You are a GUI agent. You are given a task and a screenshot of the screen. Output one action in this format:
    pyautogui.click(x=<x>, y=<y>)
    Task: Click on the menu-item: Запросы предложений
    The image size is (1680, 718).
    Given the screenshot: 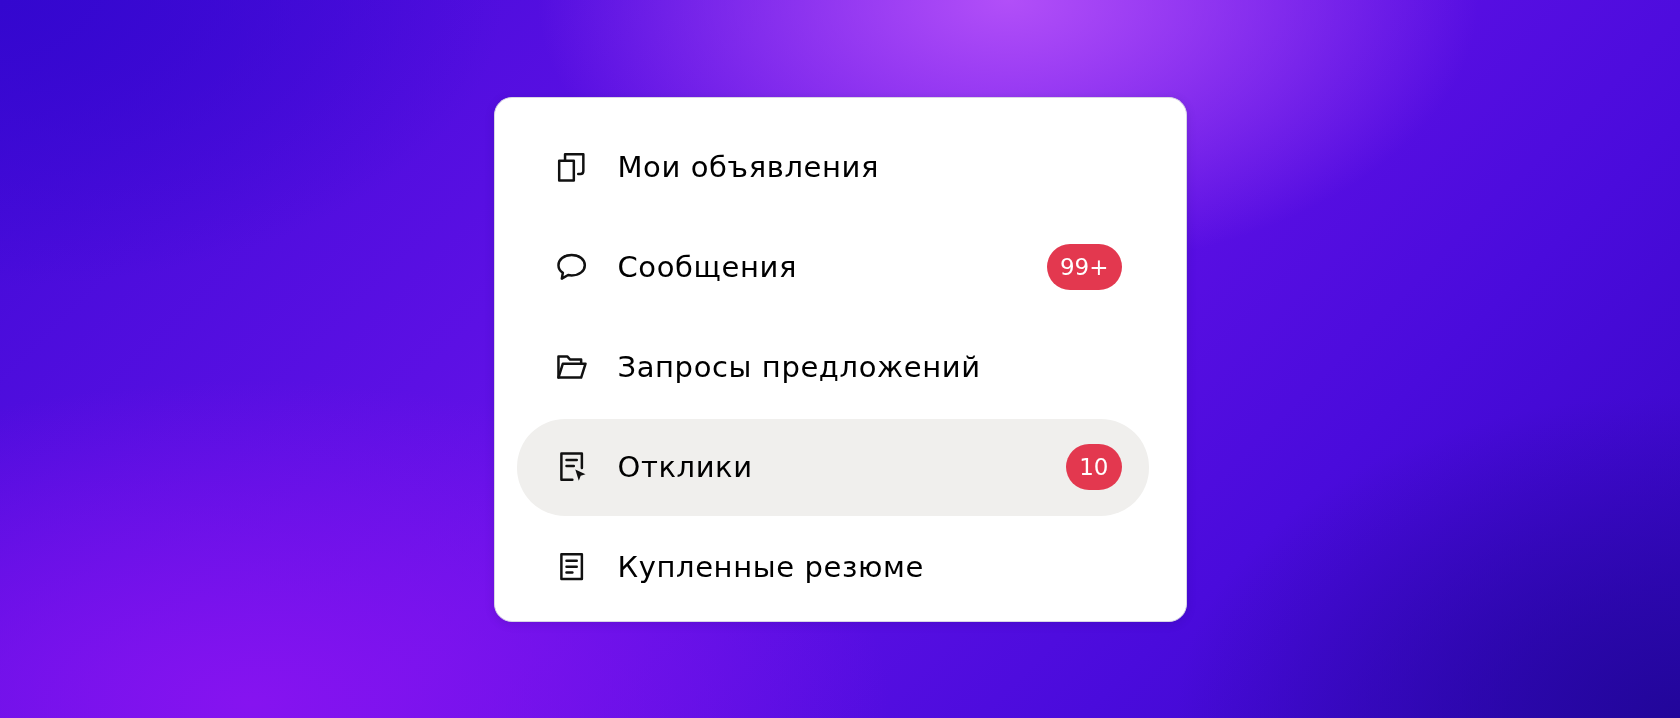 What is the action you would take?
    pyautogui.click(x=832, y=367)
    